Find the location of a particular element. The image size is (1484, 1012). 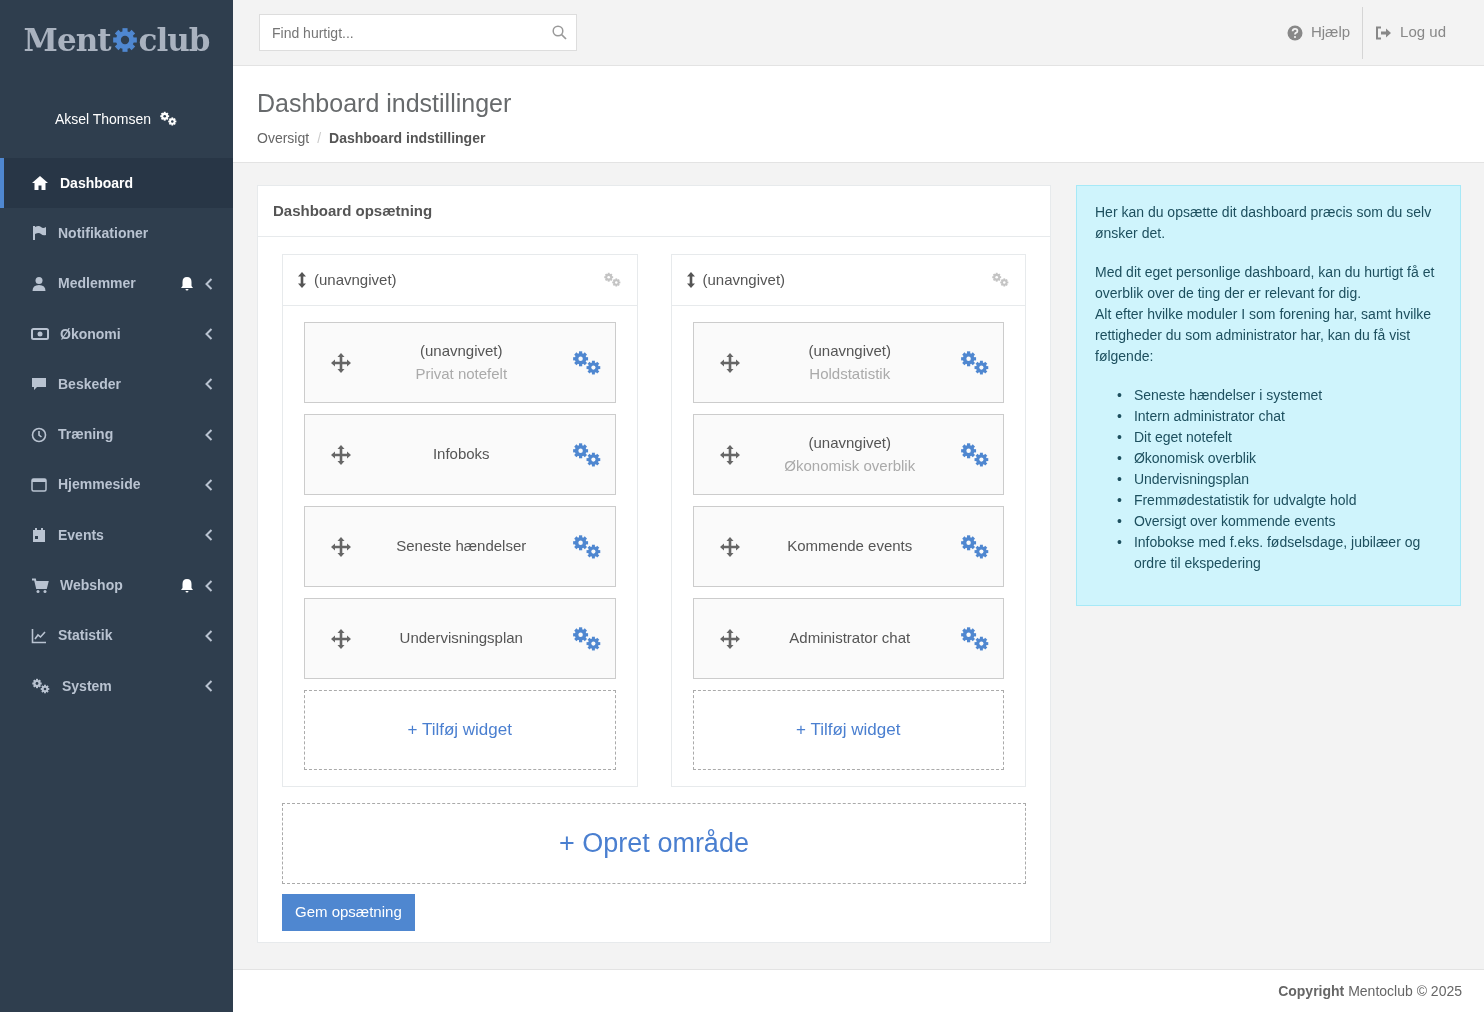

sidebar-item: Medlemmer is located at coordinates (116, 283).